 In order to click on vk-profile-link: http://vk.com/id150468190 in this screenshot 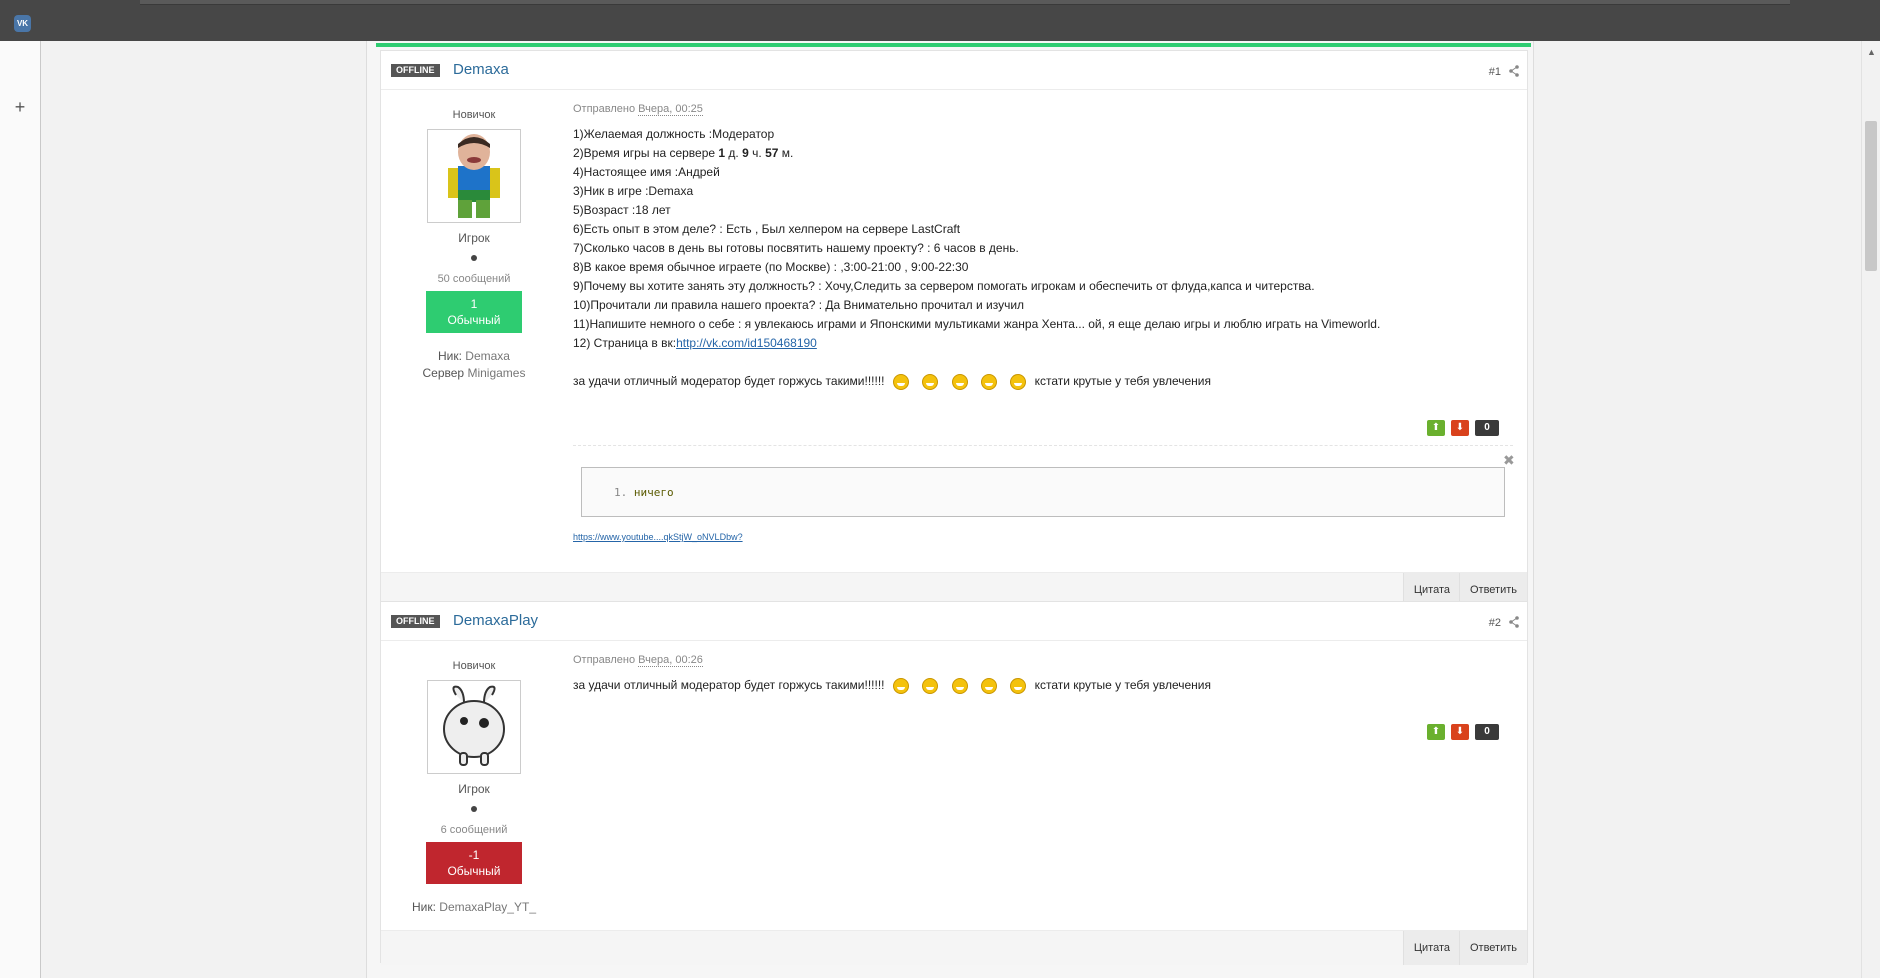, I will do `click(746, 343)`.